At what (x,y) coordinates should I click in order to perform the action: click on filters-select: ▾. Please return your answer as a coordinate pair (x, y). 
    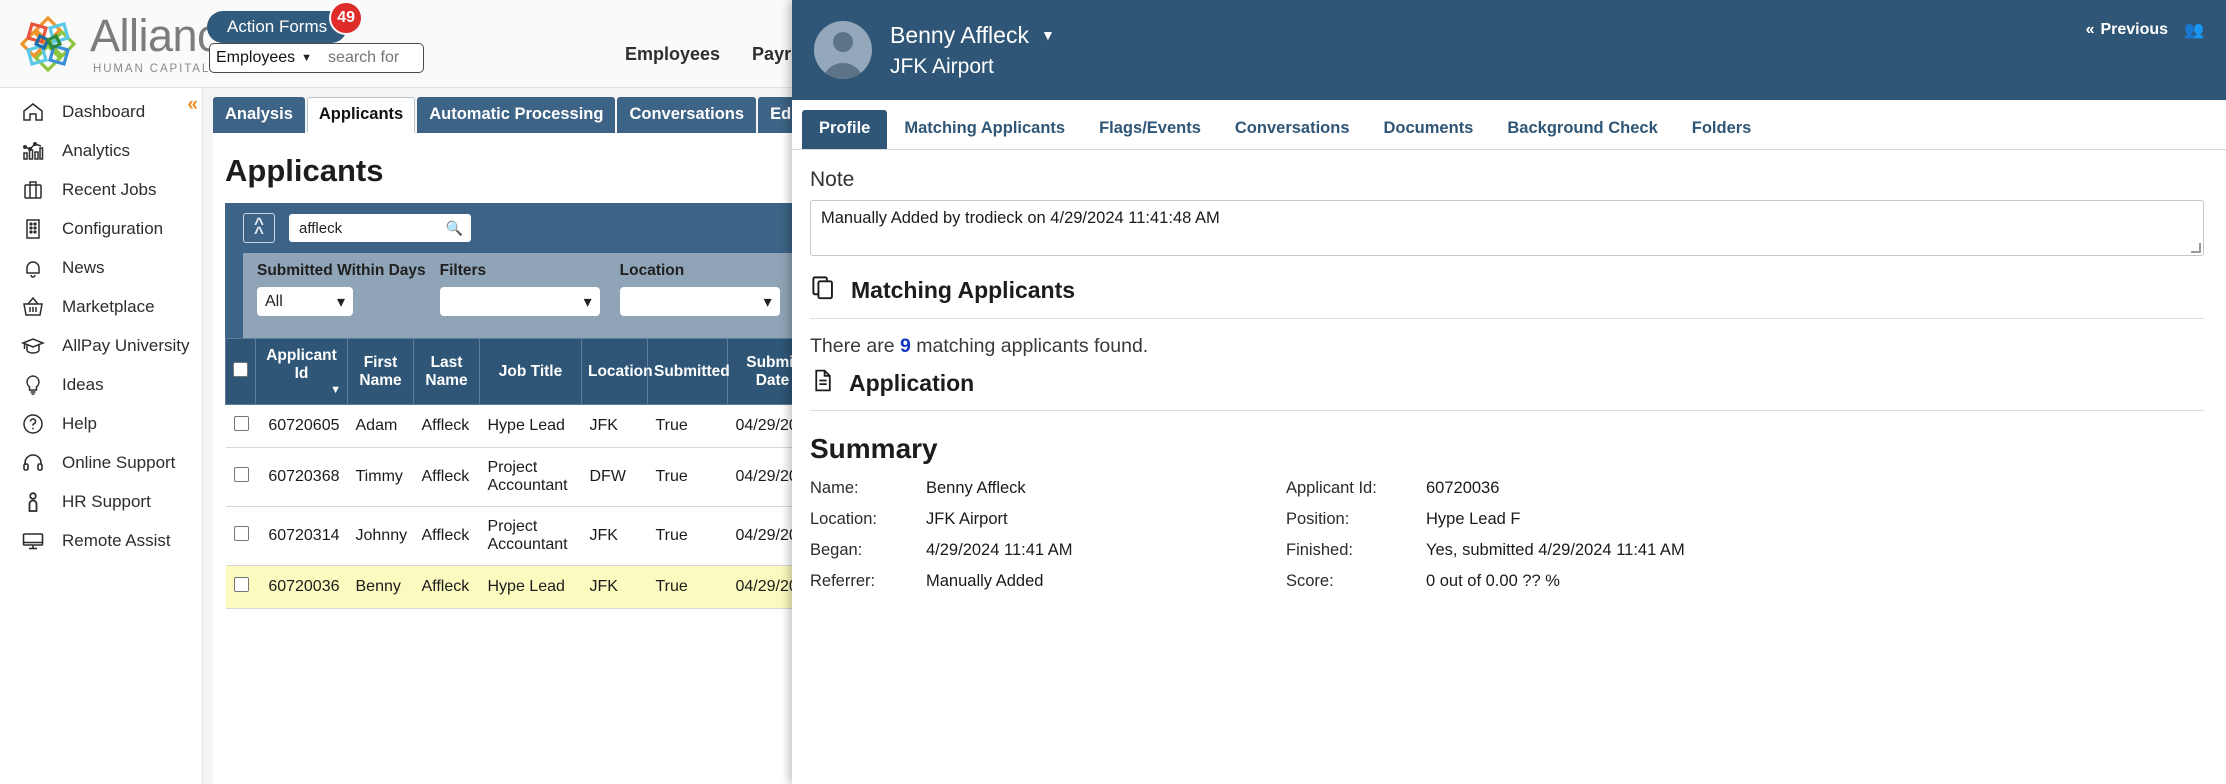
    Looking at the image, I should click on (519, 301).